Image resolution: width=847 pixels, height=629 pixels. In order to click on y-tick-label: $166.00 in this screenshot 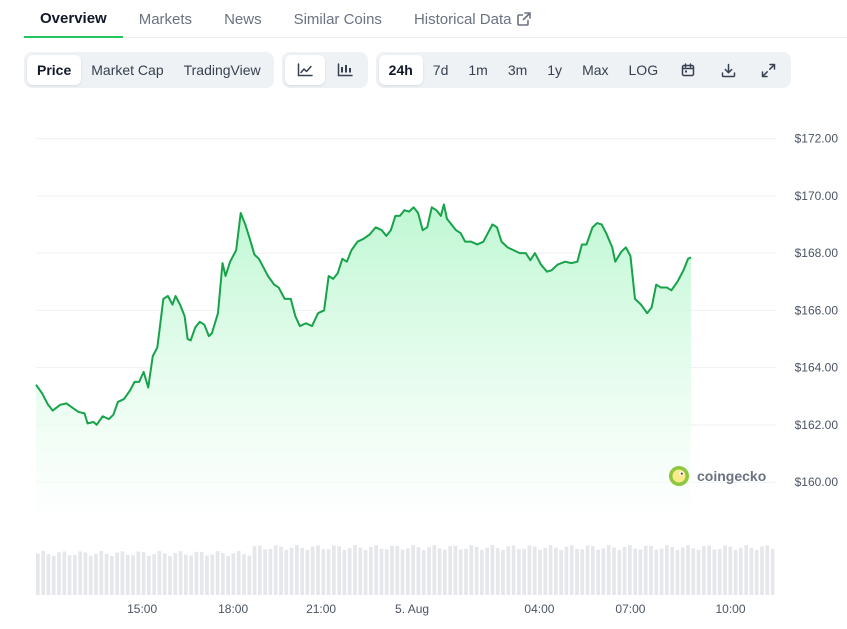, I will do `click(817, 310)`.